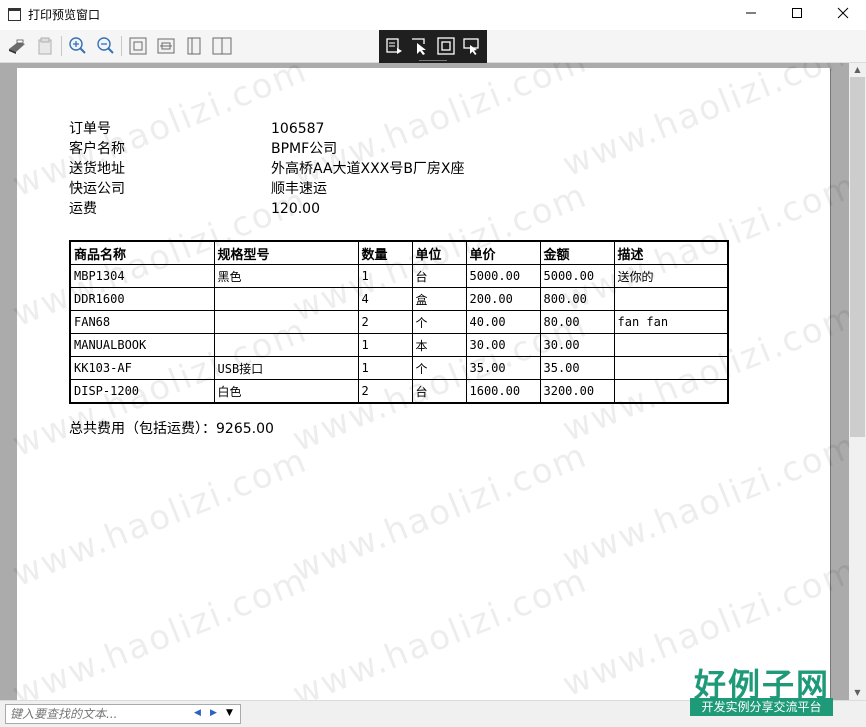 Image resolution: width=866 pixels, height=727 pixels. I want to click on field-order-number: 订单号 106587, so click(319, 129).